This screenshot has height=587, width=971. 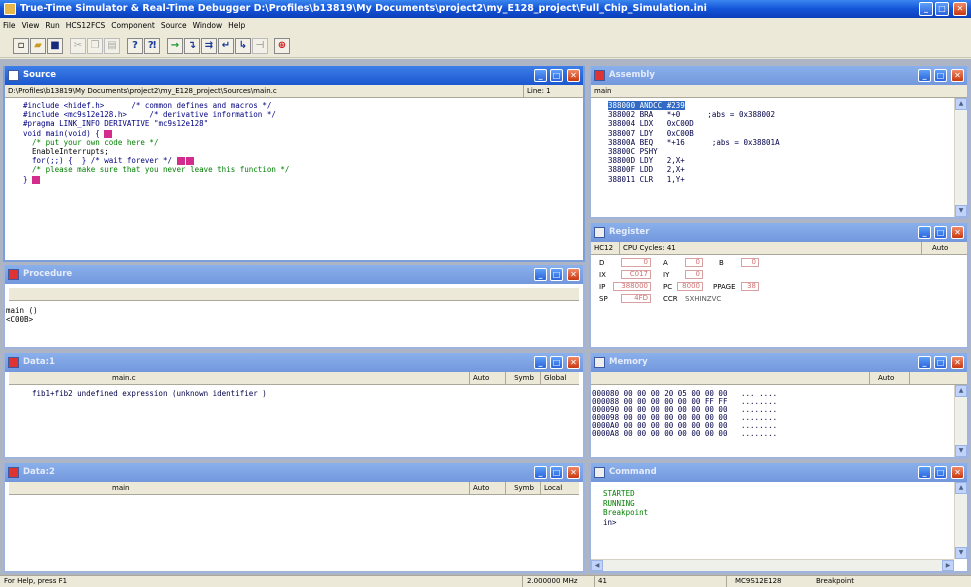 What do you see at coordinates (779, 472) in the screenshot?
I see `command-titlebar: Command _ □ ✕` at bounding box center [779, 472].